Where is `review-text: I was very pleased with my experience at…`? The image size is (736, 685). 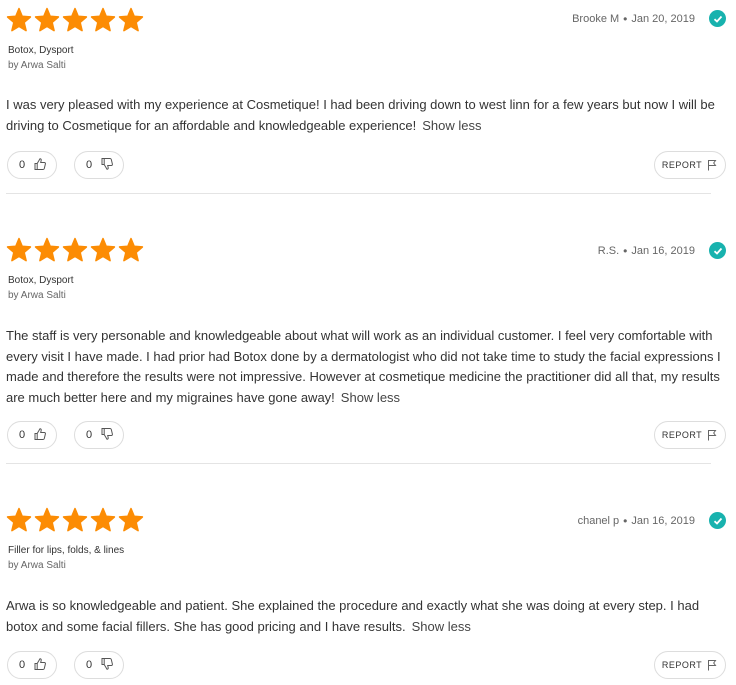
review-text: I was very pleased with my experience at… is located at coordinates (367, 115).